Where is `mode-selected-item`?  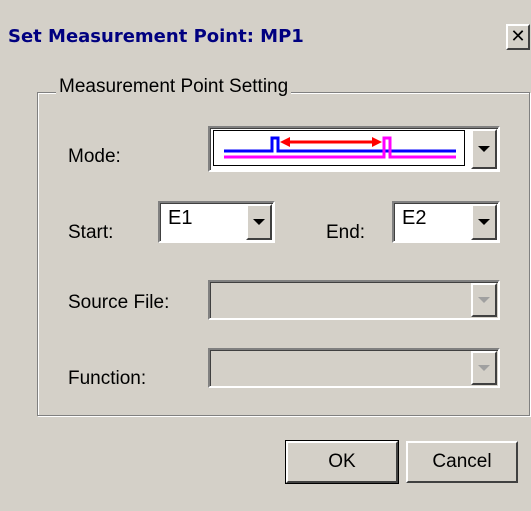 mode-selected-item is located at coordinates (339, 148).